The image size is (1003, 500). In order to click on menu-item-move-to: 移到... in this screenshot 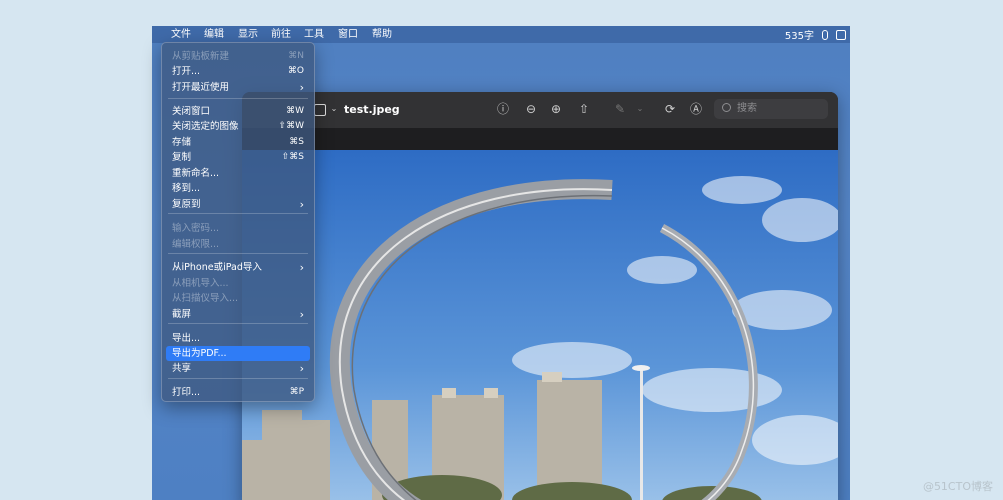, I will do `click(238, 188)`.